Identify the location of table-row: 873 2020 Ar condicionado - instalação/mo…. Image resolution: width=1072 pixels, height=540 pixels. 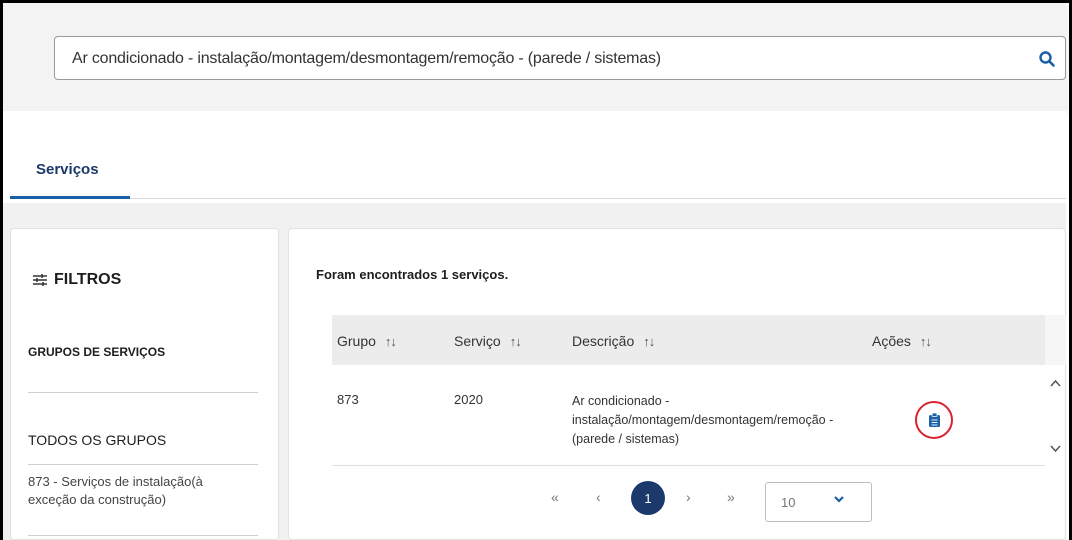
(688, 415).